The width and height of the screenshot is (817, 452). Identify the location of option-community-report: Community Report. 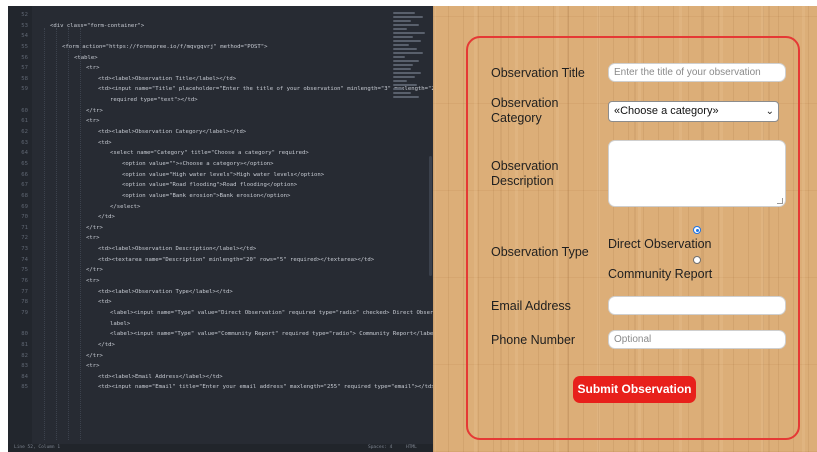
(660, 274).